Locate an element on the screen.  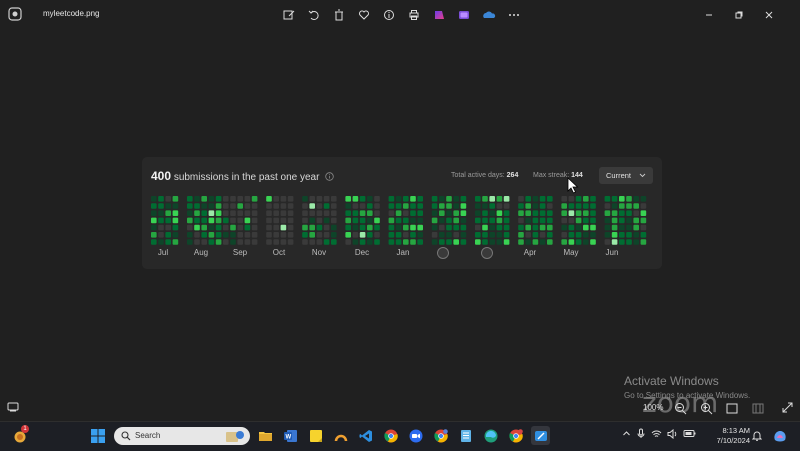
battery-icon is located at coordinates (689, 433).